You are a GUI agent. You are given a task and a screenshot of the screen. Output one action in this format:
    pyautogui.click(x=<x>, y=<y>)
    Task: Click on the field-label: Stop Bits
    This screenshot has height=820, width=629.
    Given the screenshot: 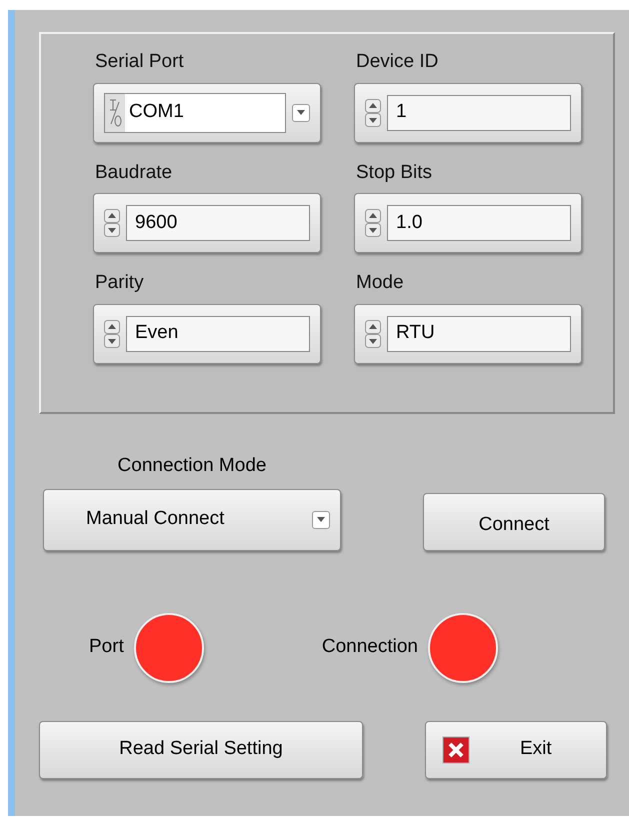 What is the action you would take?
    pyautogui.click(x=394, y=172)
    